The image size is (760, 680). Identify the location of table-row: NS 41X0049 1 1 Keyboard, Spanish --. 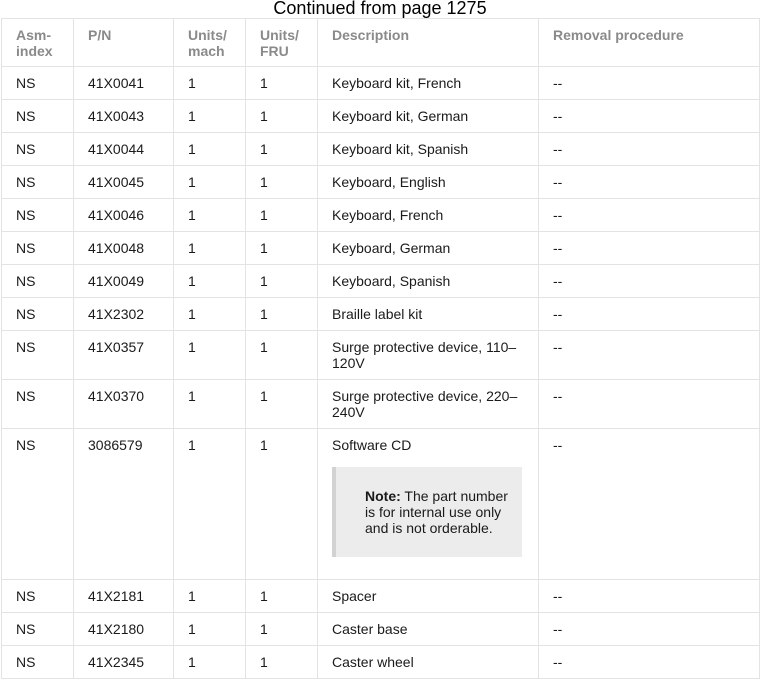
(380, 281).